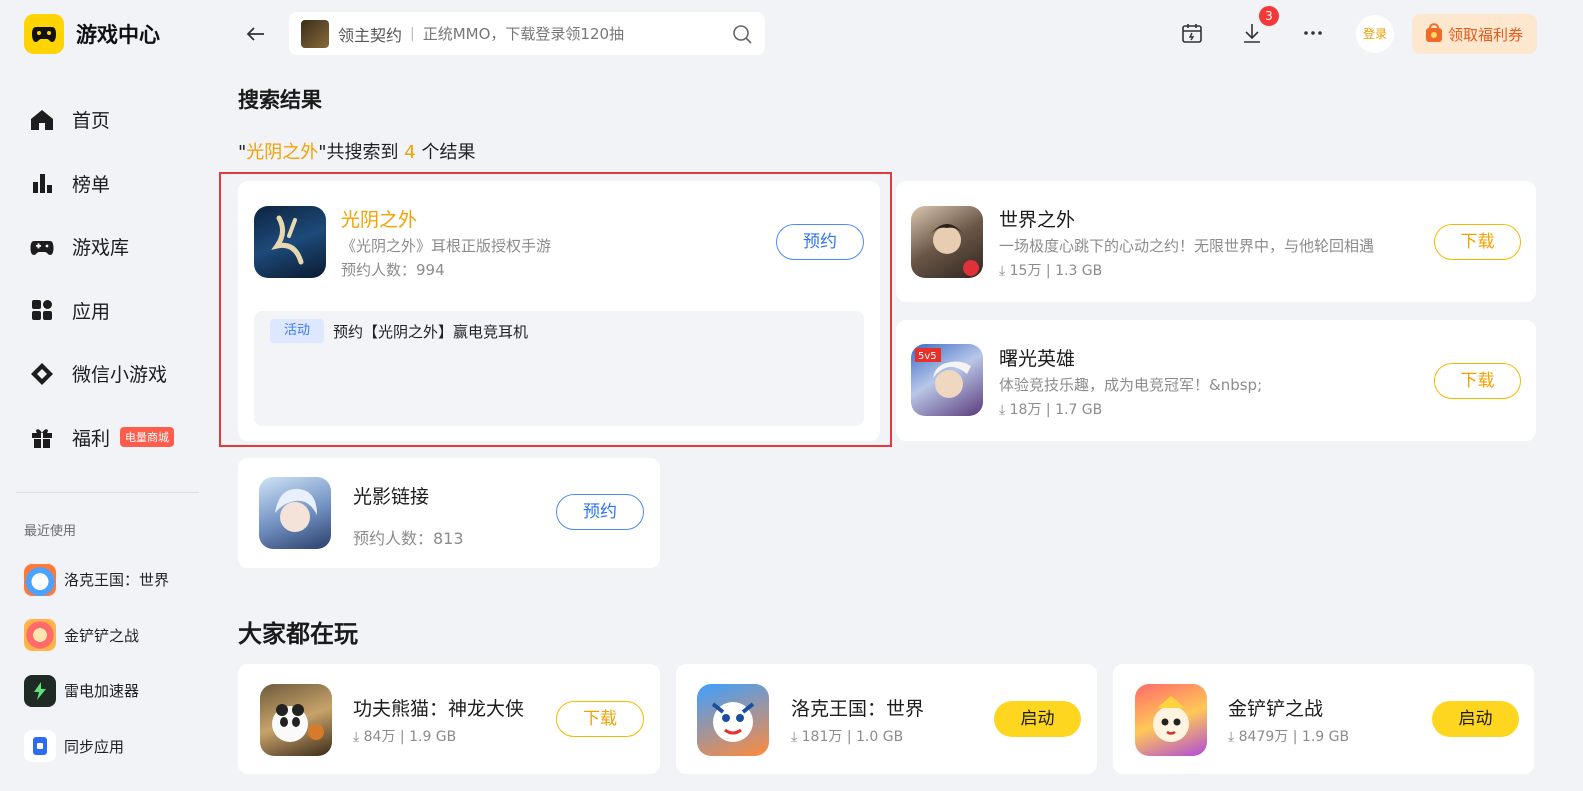 Image resolution: width=1583 pixels, height=791 pixels. I want to click on shijie-name: 世界之外, so click(1037, 218).